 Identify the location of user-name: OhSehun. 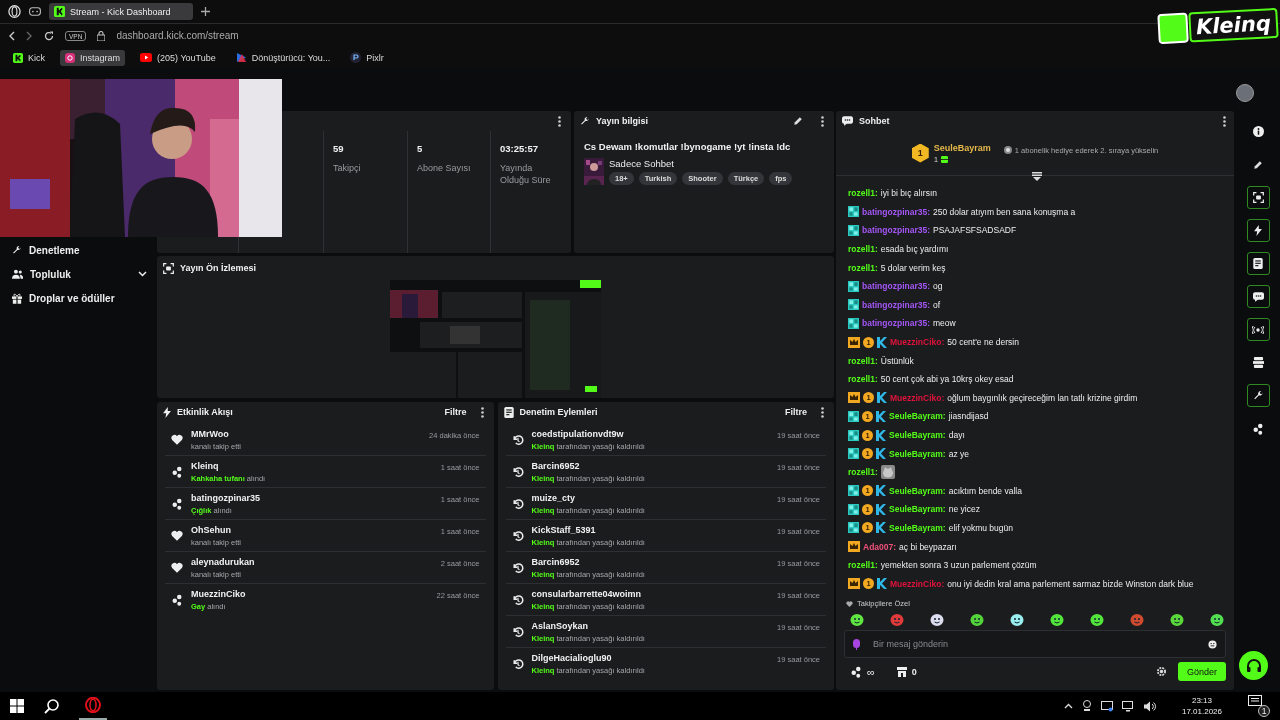
(312, 529).